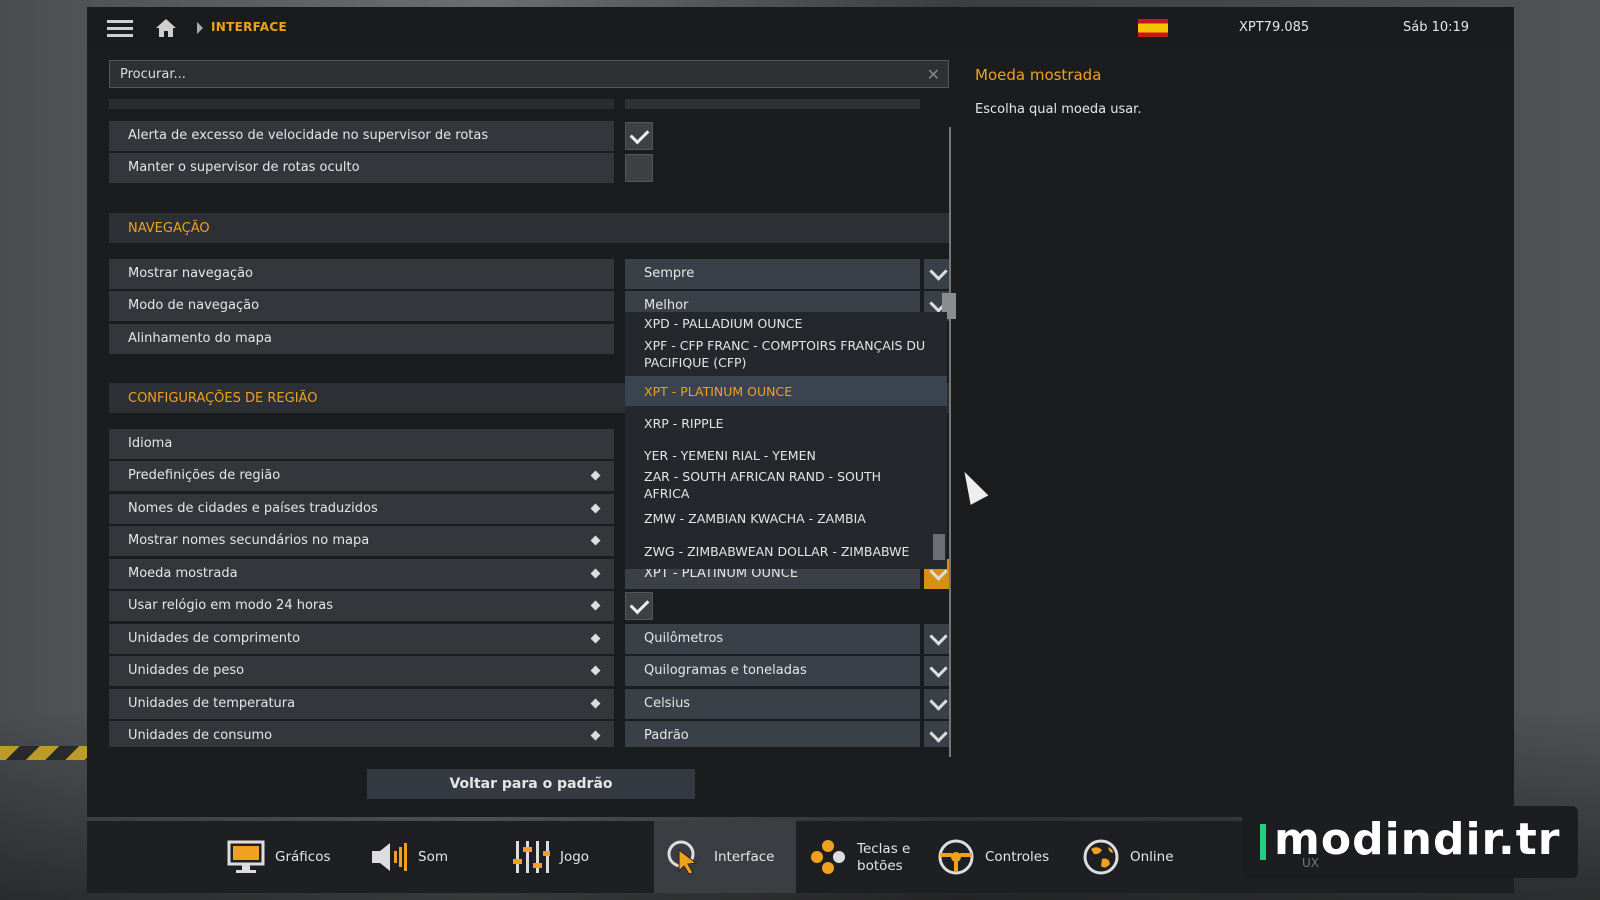 This screenshot has width=1600, height=900. I want to click on setting-label: Mostrar navegação, so click(191, 273).